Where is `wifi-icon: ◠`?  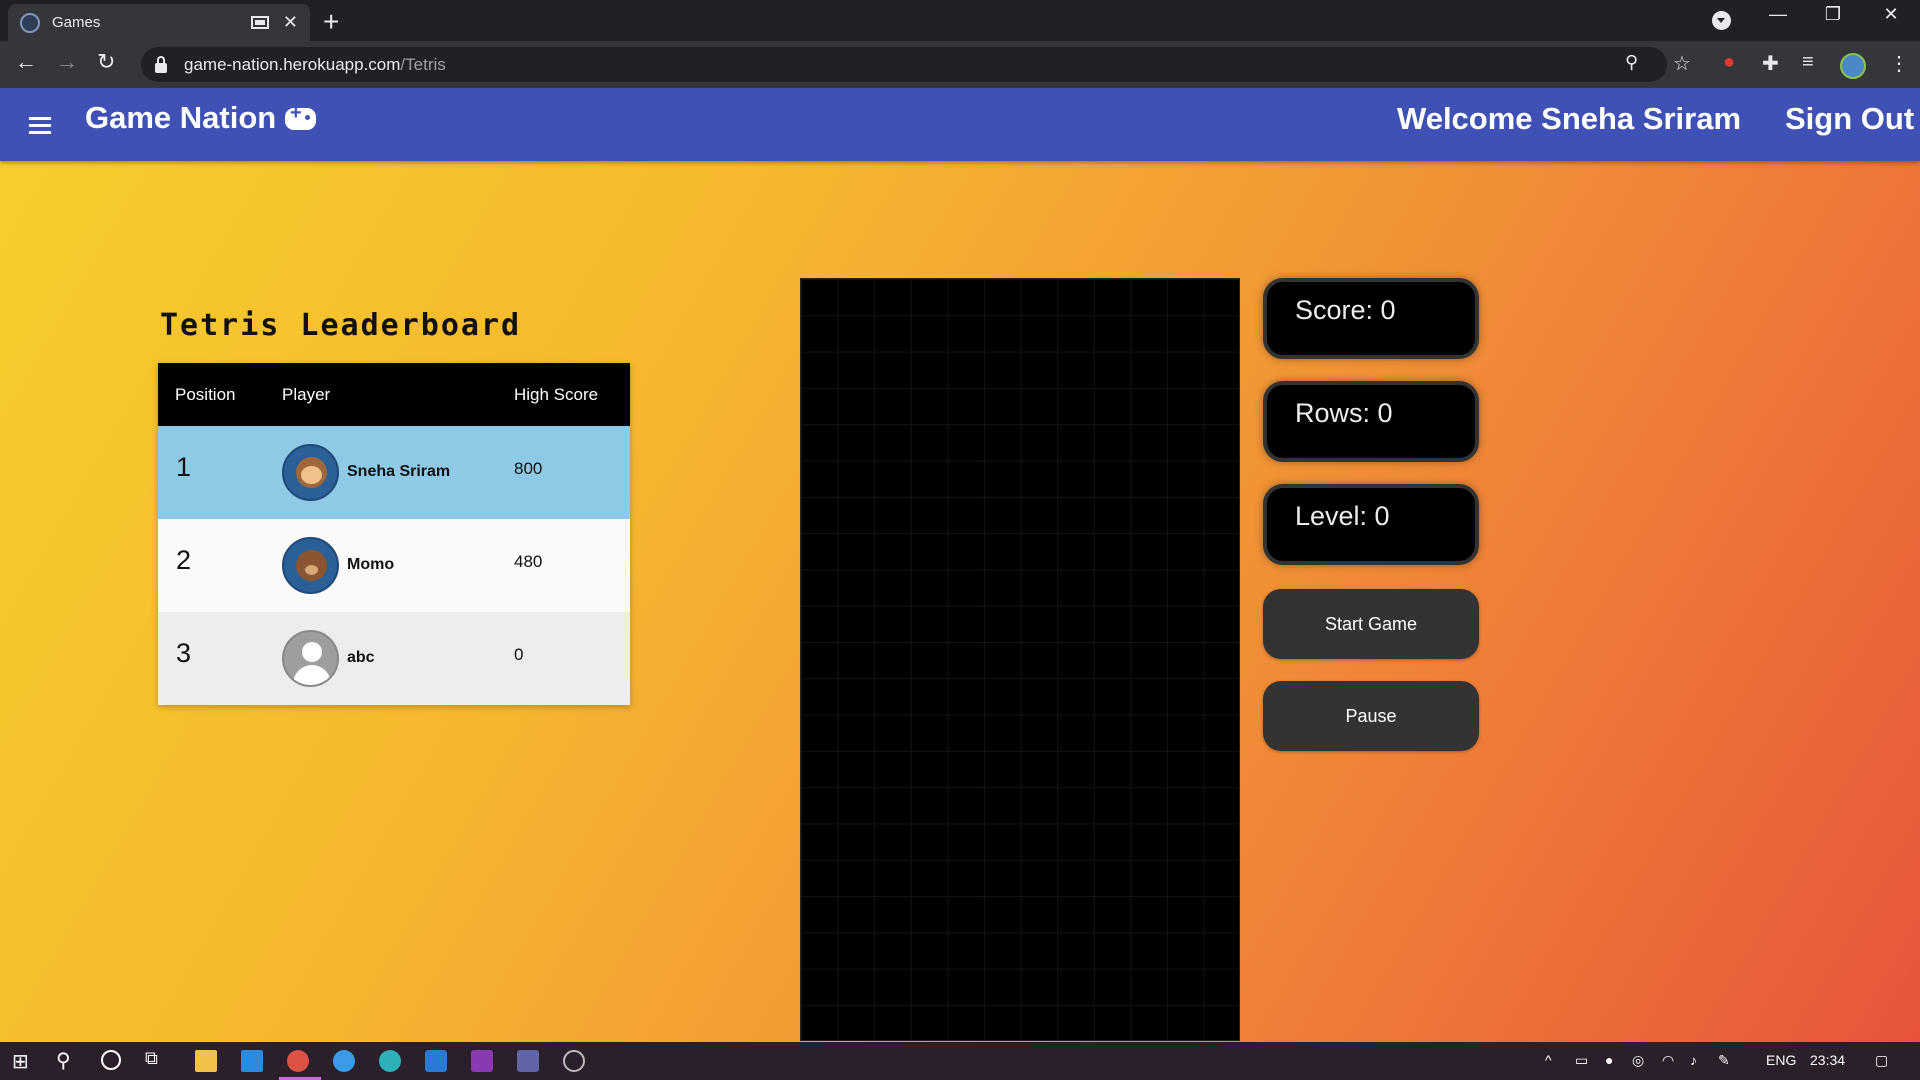
wifi-icon: ◠ is located at coordinates (1668, 1060).